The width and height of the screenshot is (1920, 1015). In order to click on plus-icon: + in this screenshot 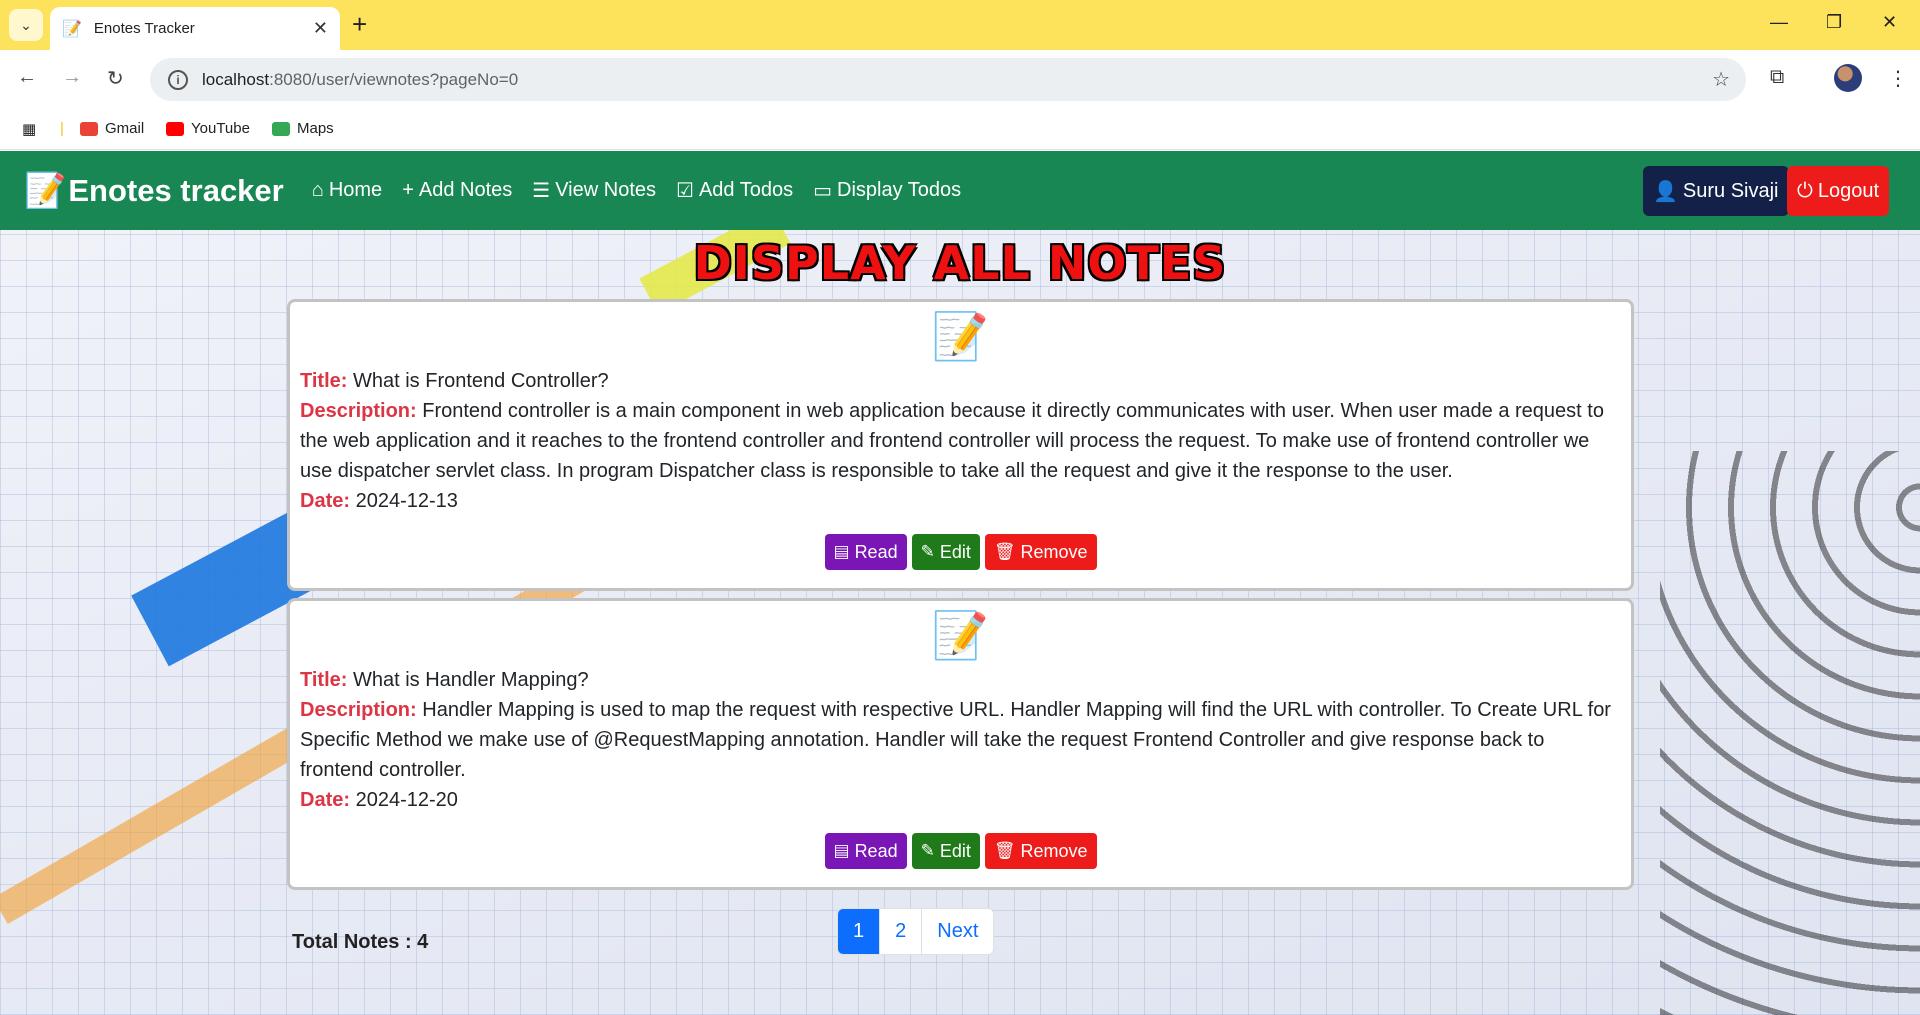, I will do `click(408, 190)`.